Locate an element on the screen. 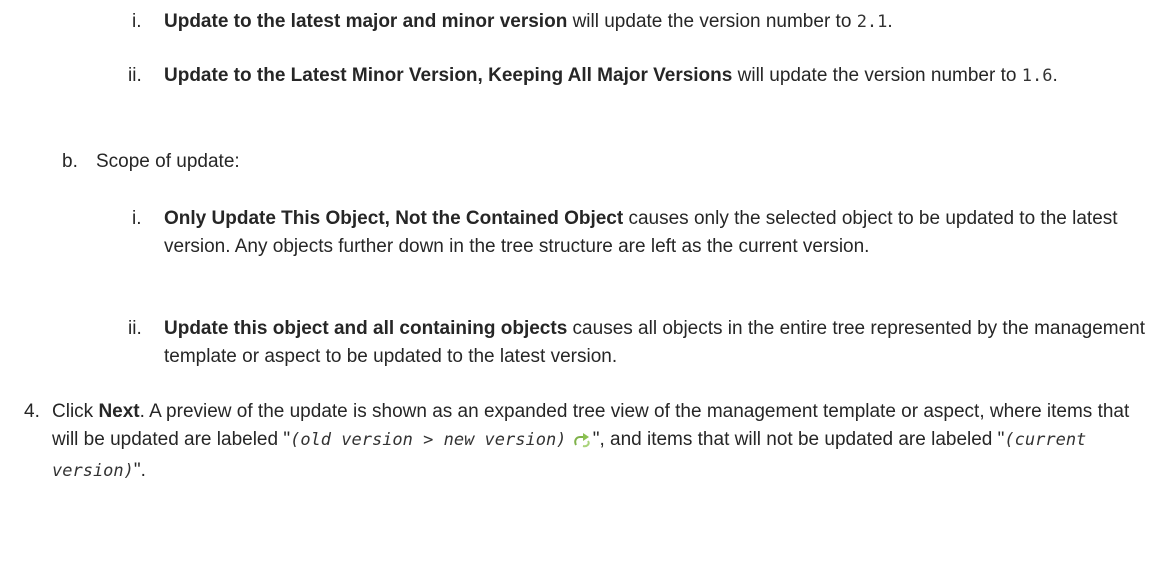  update-arrow-icon is located at coordinates (582, 443).